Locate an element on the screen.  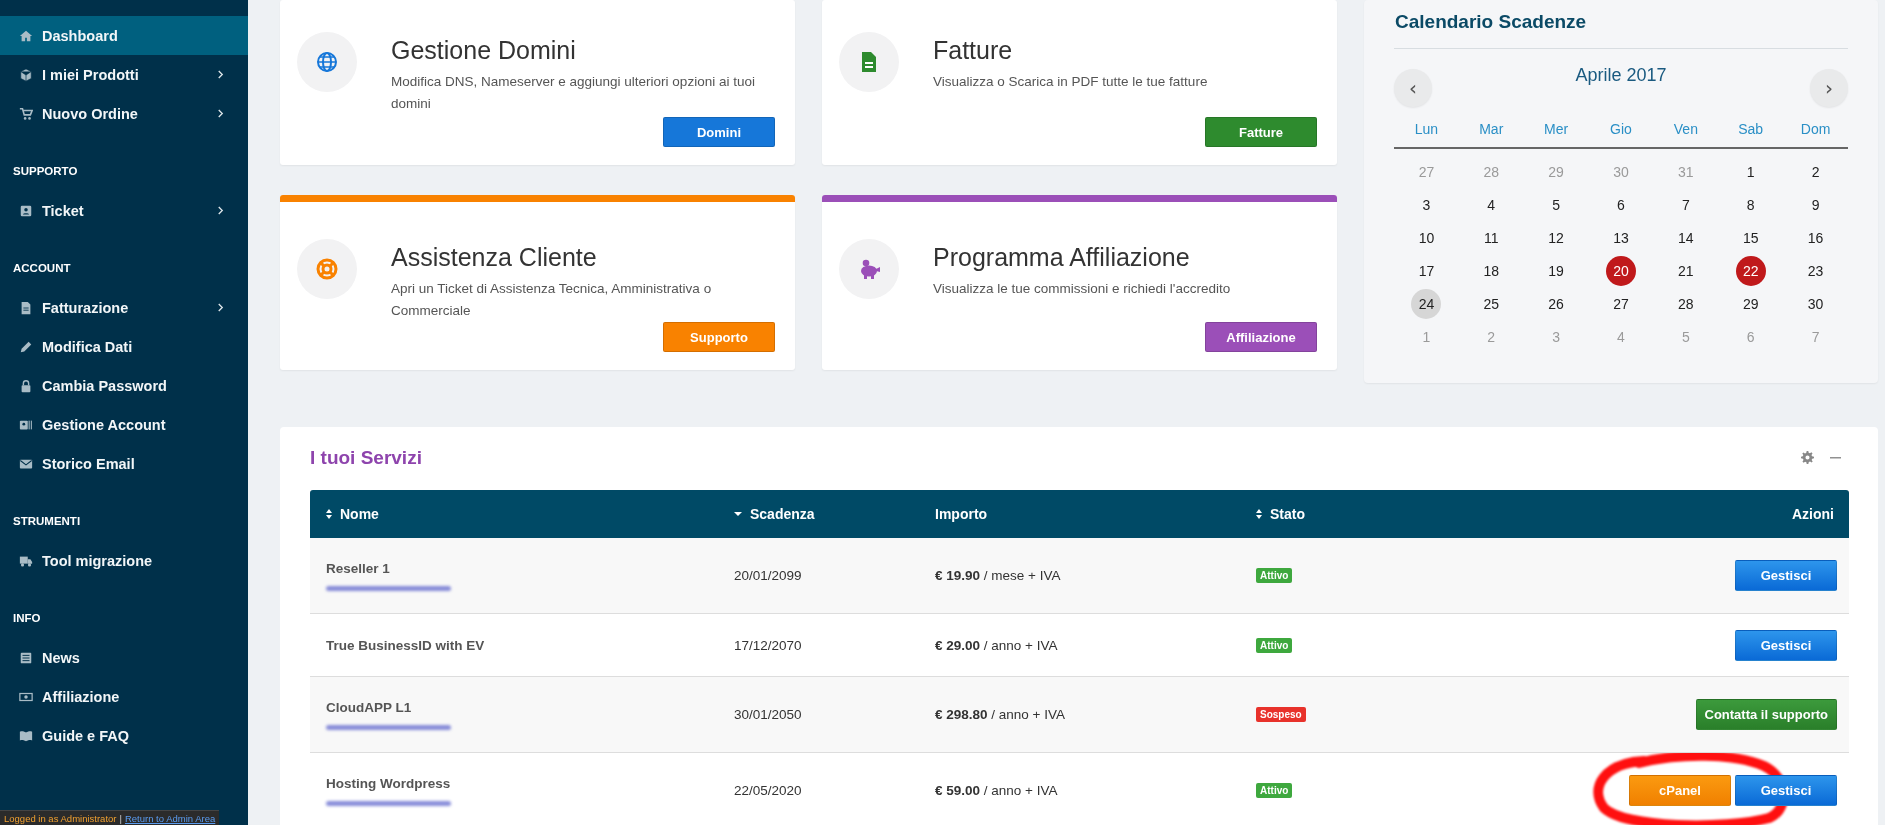
calendar-day: 29 is located at coordinates (1750, 303).